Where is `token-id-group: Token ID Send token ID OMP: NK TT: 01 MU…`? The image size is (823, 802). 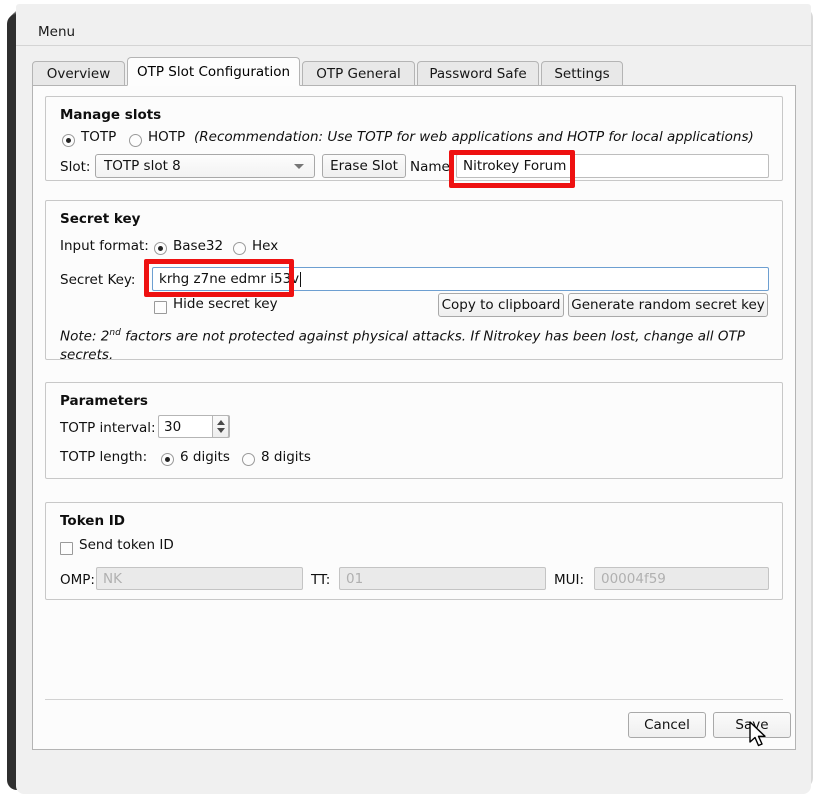
token-id-group: Token ID Send token ID OMP: NK TT: 01 MU… is located at coordinates (414, 551).